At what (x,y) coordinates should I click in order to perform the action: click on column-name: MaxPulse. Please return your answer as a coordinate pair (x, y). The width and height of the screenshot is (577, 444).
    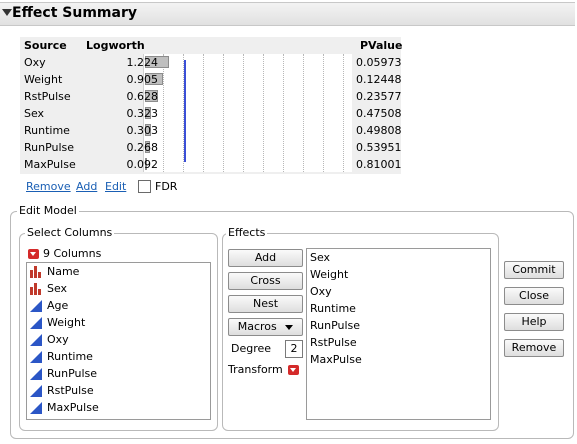
    Looking at the image, I should click on (73, 407).